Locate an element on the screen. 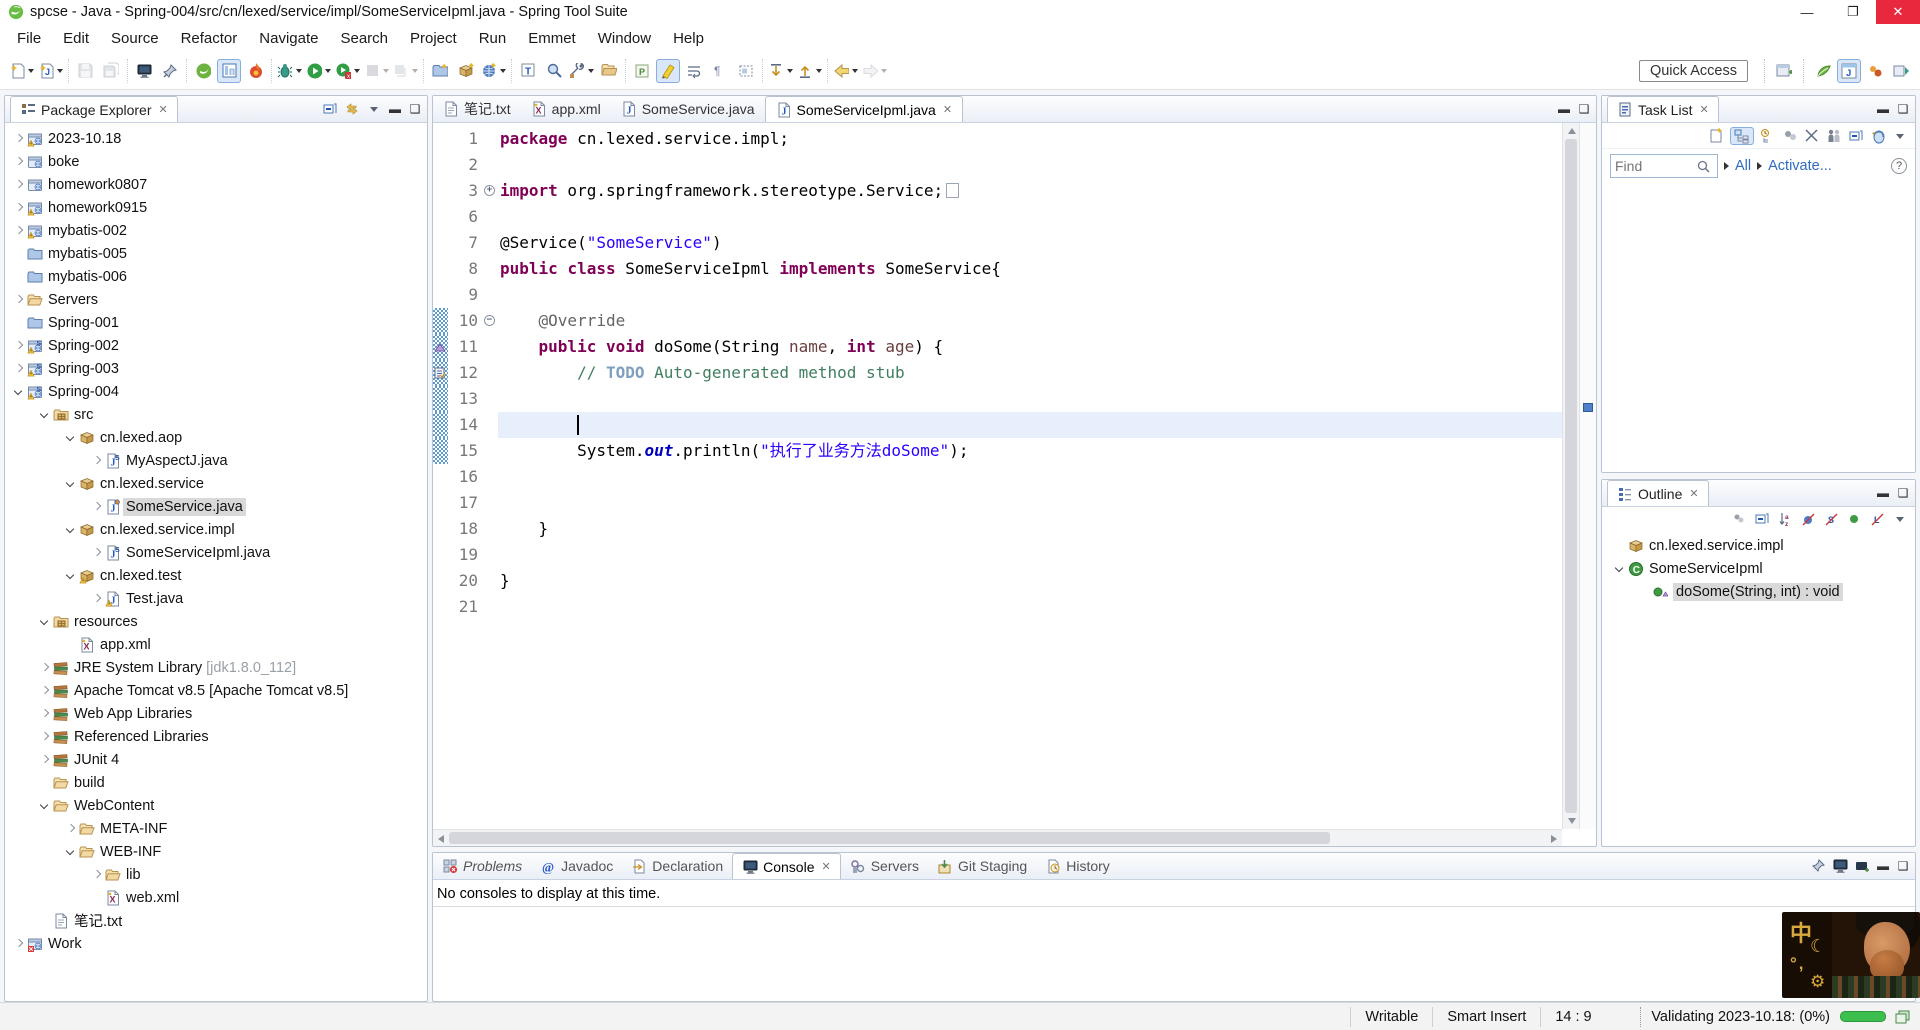 This screenshot has height=1030, width=1920. tree-item: build is located at coordinates (216, 782).